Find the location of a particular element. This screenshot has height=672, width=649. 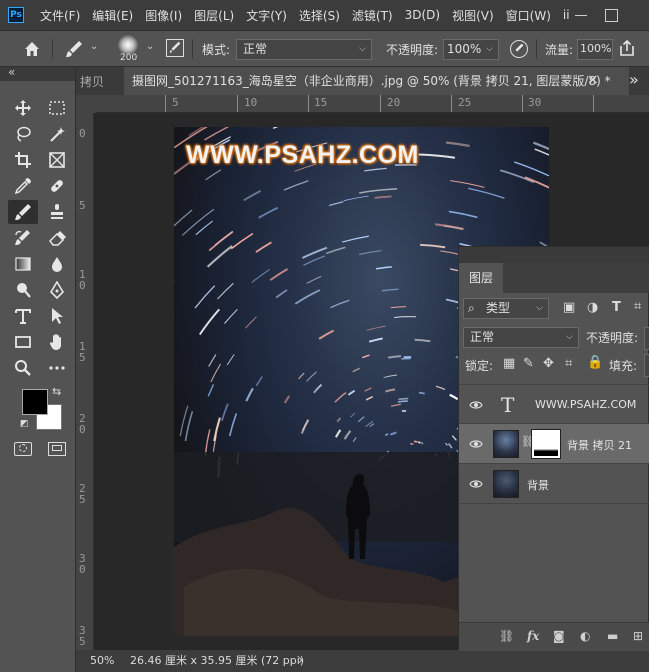

type-tool-icon is located at coordinates (23, 316).